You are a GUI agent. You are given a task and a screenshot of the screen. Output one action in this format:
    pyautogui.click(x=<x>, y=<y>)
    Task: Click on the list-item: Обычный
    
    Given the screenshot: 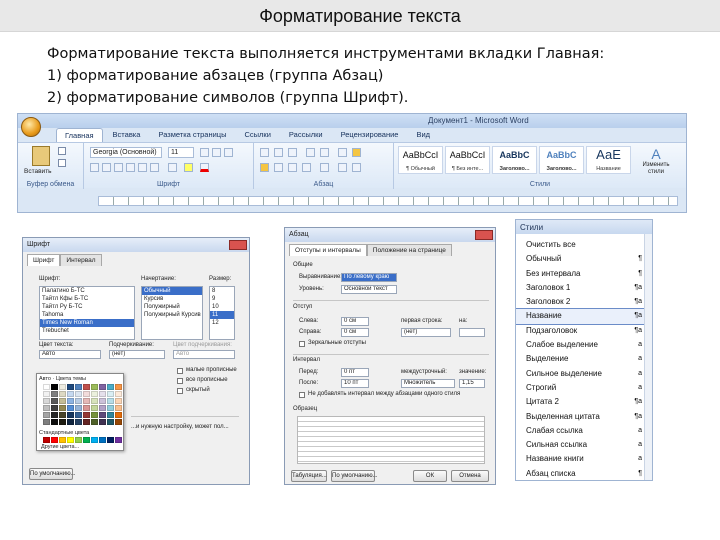 What is the action you would take?
    pyautogui.click(x=172, y=291)
    